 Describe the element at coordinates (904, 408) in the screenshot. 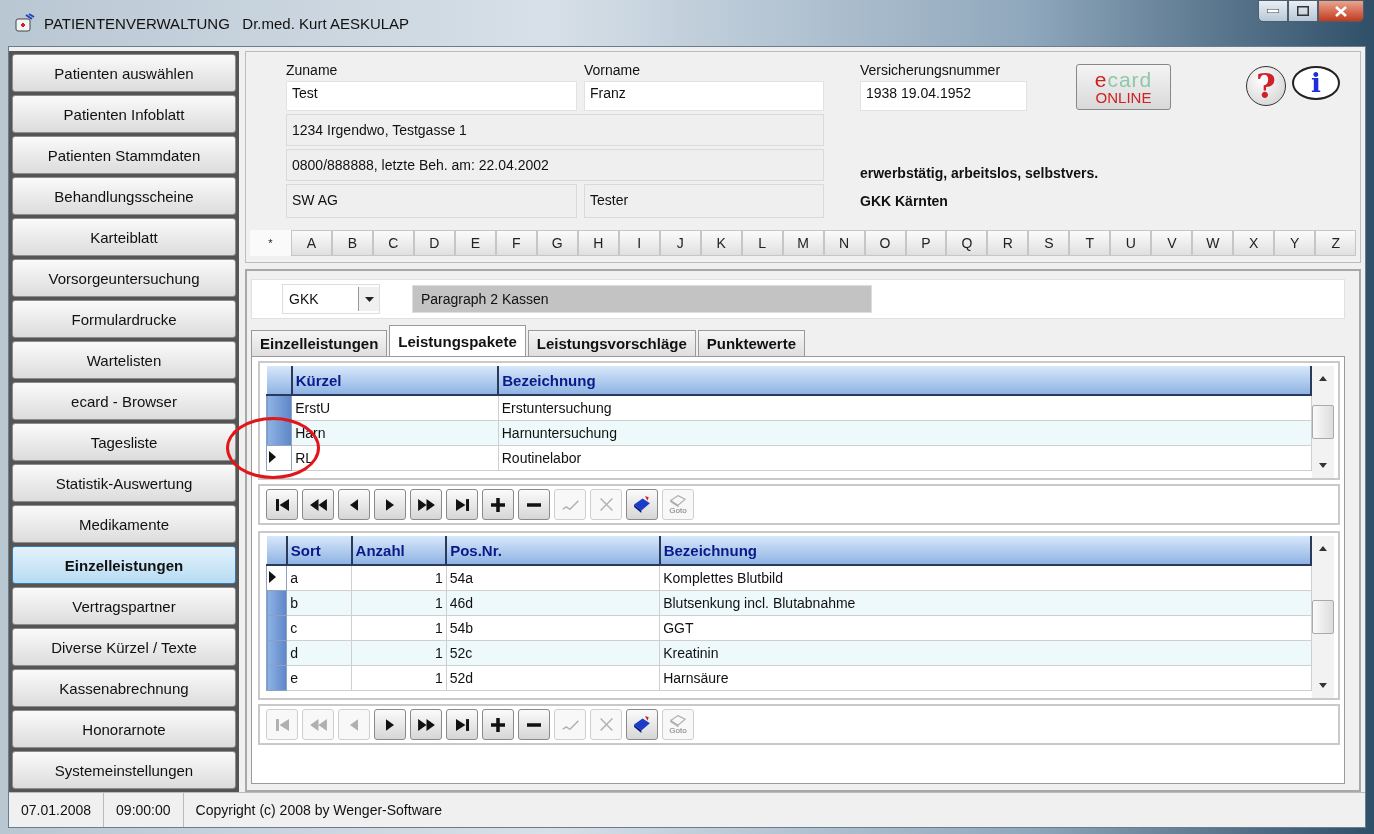

I see `table-cell: Erstuntersuchung` at that location.